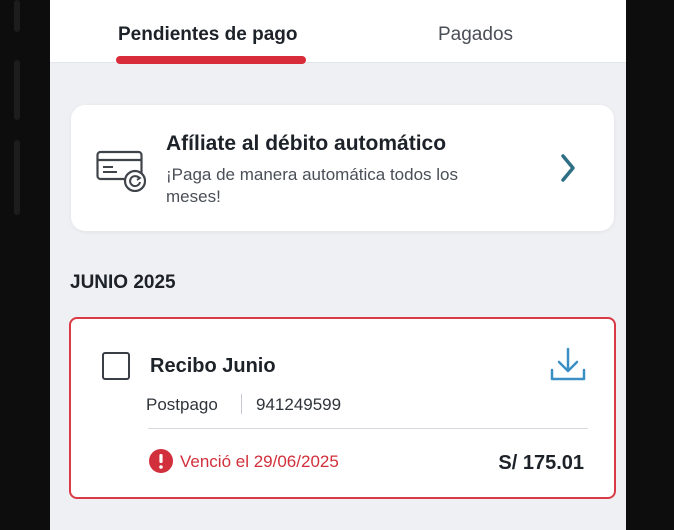  Describe the element at coordinates (213, 366) in the screenshot. I see `bill-title: Recibo Junio` at that location.